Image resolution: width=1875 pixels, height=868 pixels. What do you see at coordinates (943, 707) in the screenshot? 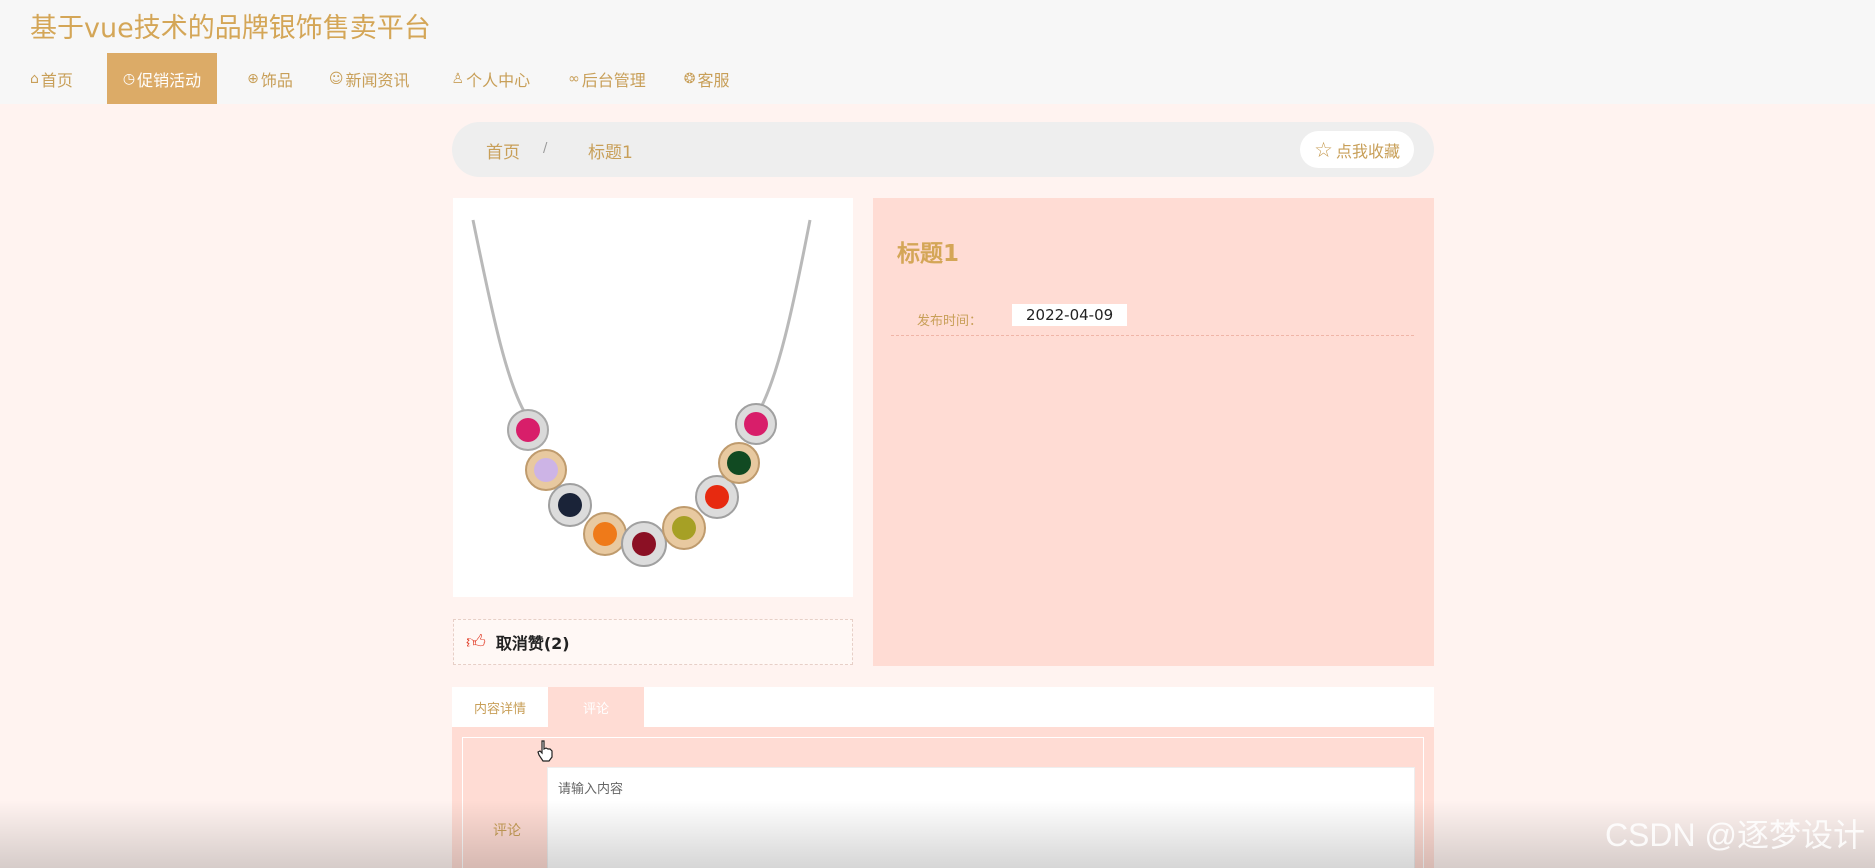
I see `detail-tabs: 内容详情 评论` at bounding box center [943, 707].